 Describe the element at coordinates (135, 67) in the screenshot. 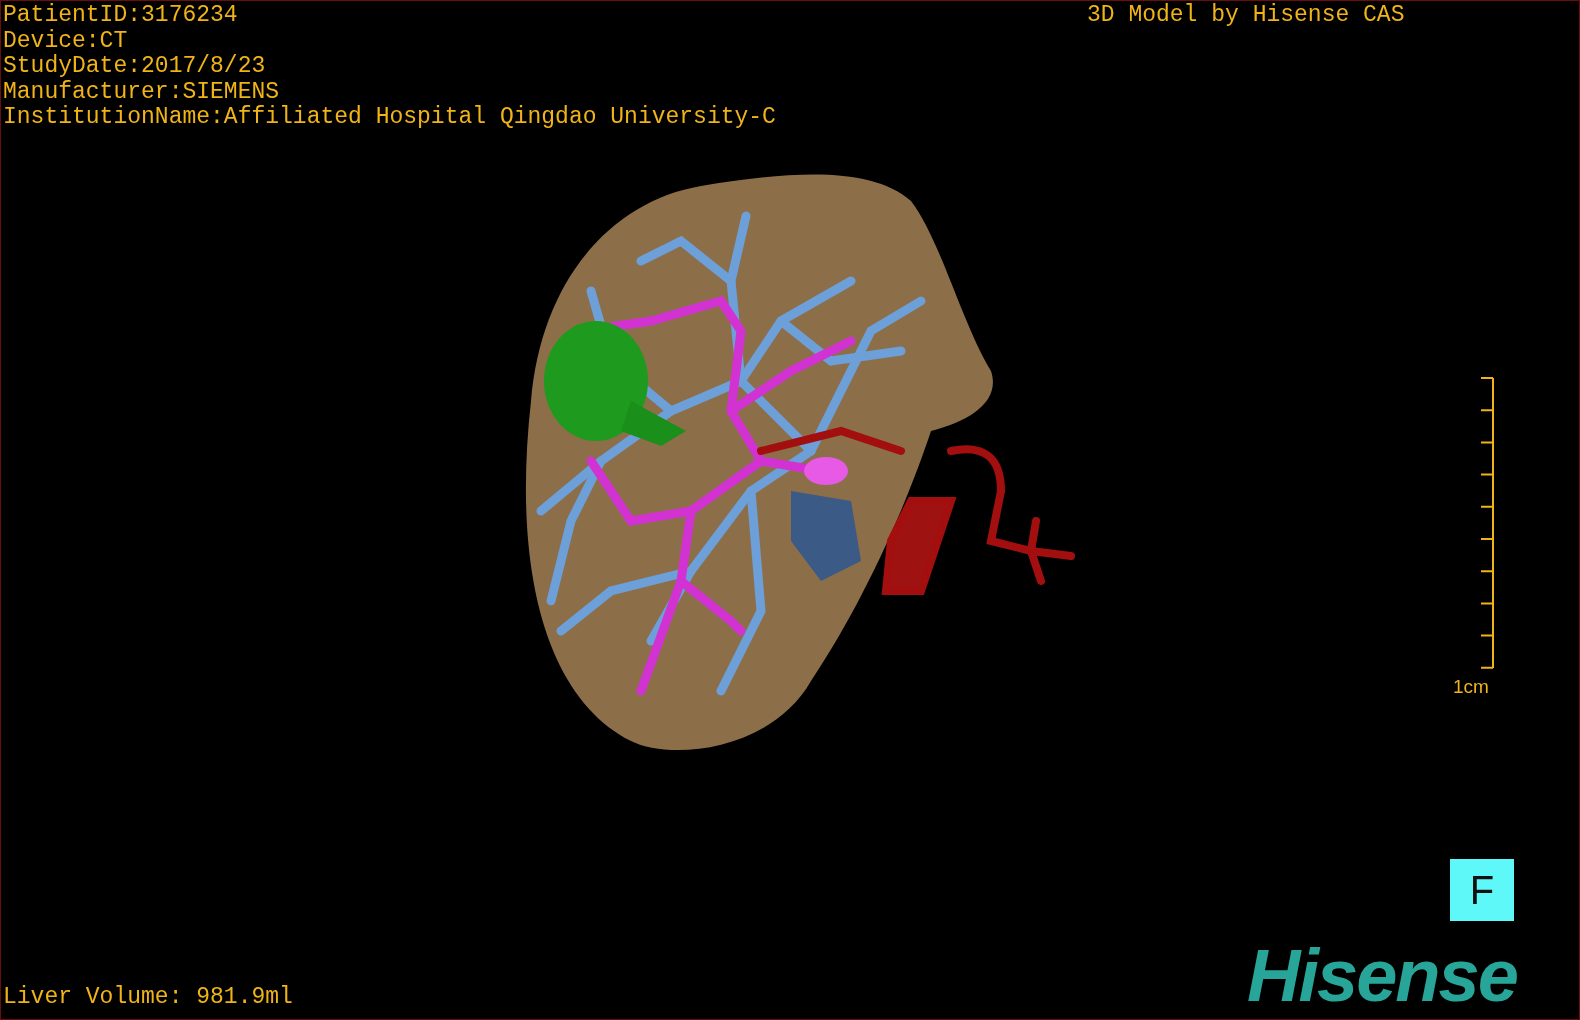

I see `patient-info-line: StudyDate:2017/8/23` at that location.